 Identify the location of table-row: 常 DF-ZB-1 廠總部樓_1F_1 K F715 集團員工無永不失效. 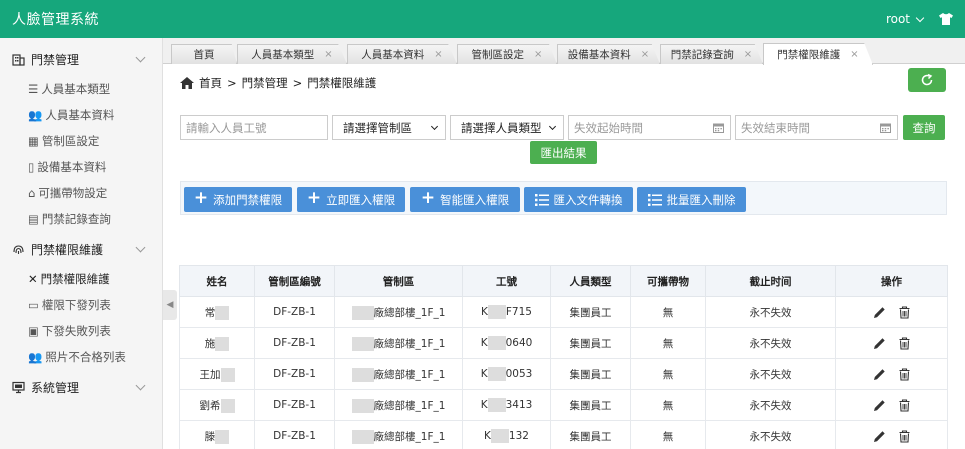
(563, 312).